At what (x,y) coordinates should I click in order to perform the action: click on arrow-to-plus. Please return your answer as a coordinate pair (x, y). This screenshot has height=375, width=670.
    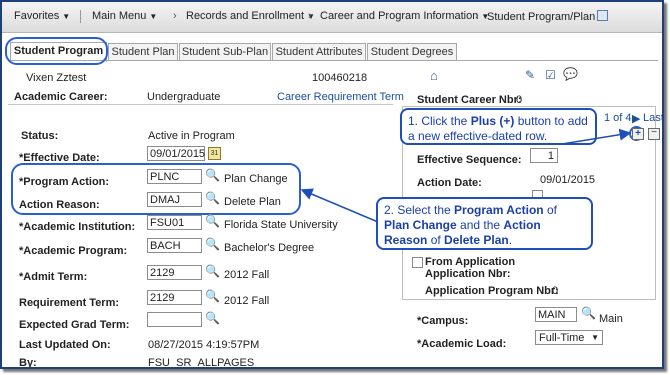
    Looking at the image, I should click on (596, 136).